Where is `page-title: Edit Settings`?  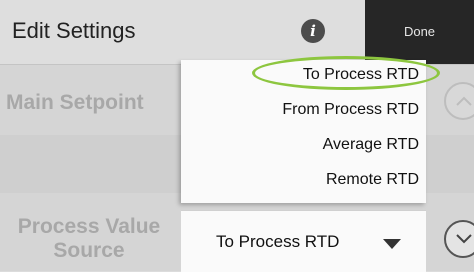 page-title: Edit Settings is located at coordinates (74, 30).